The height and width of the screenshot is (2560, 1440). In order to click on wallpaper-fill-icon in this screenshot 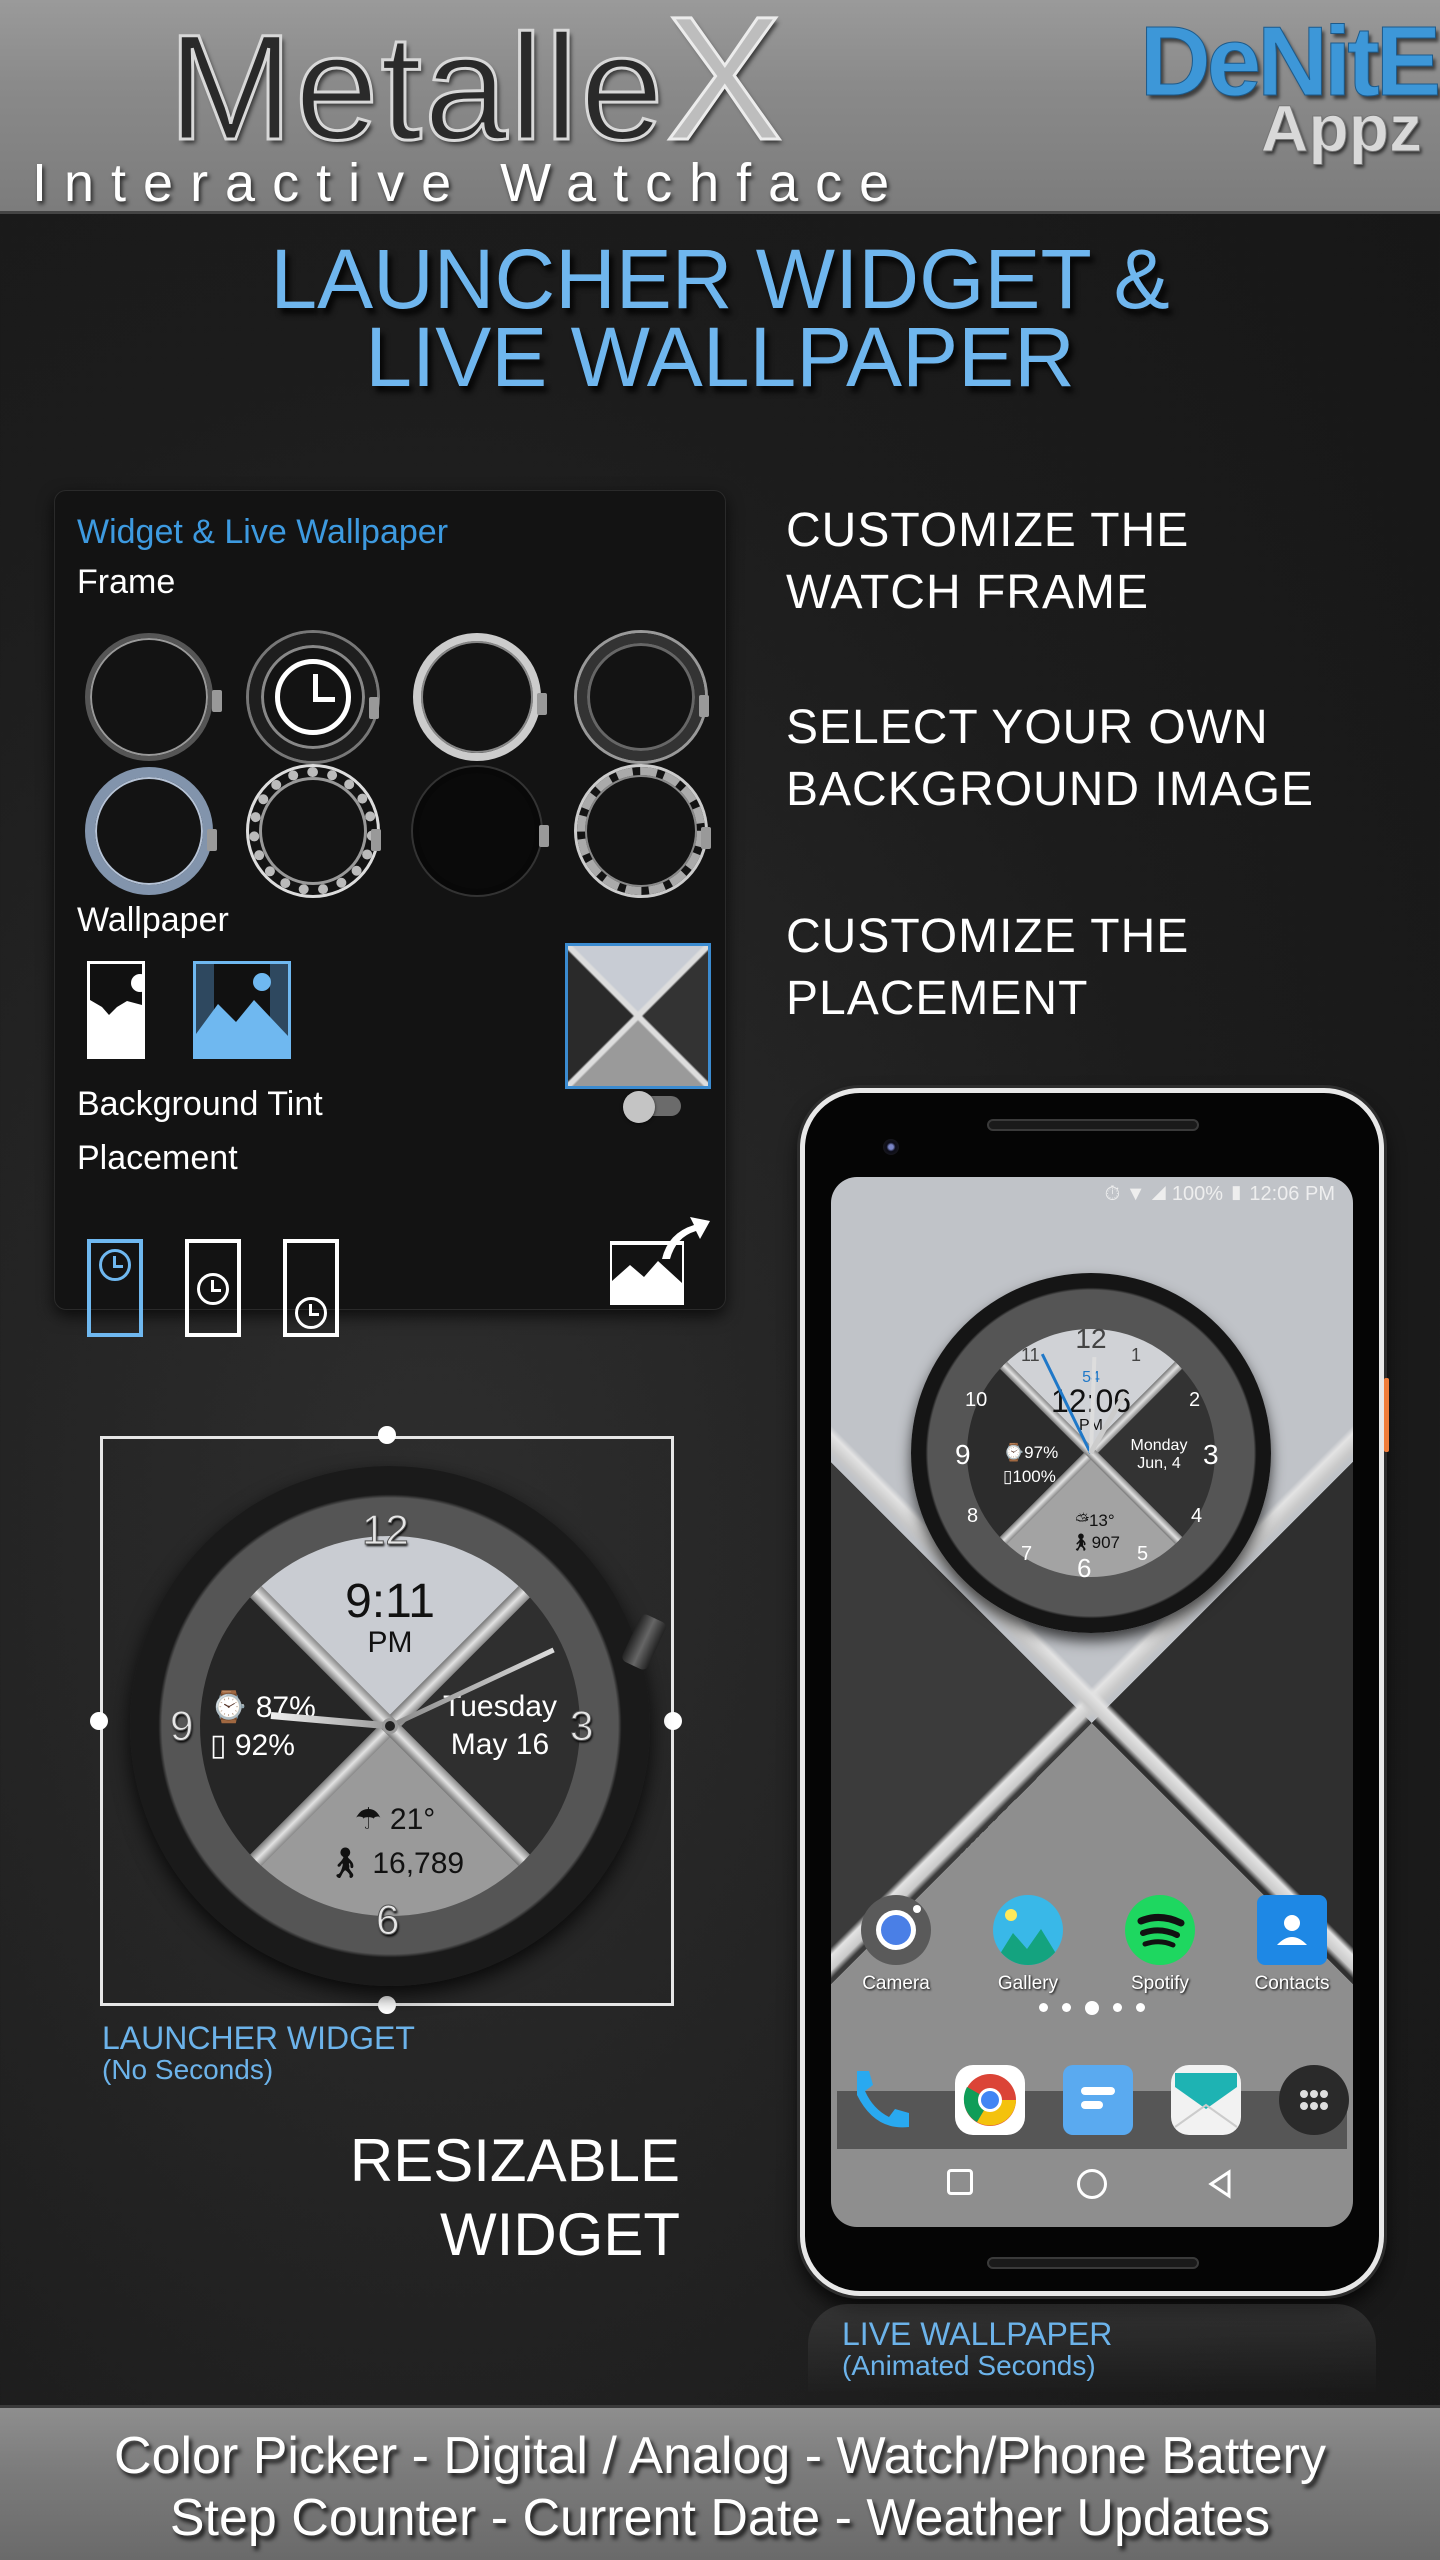, I will do `click(242, 1010)`.